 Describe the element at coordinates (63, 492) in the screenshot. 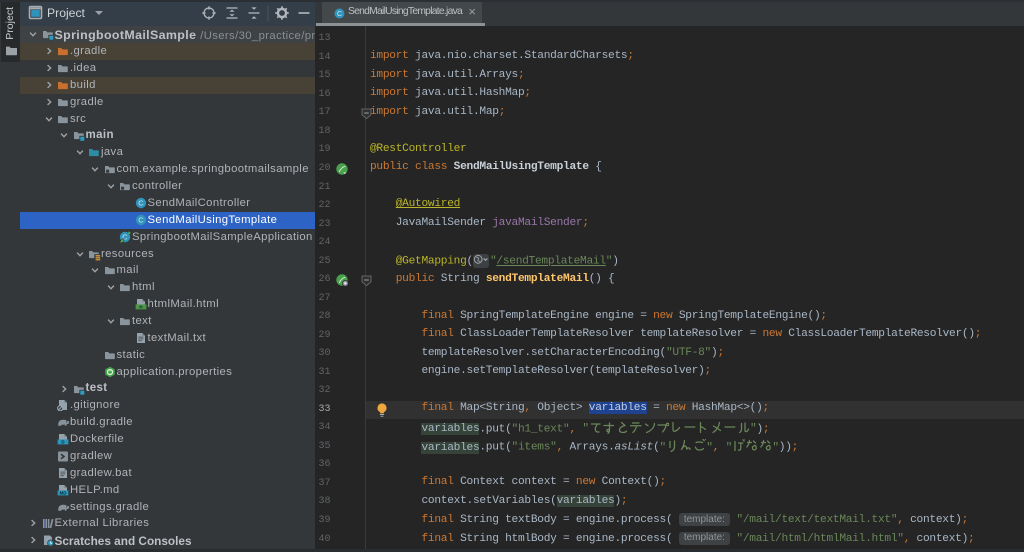

I see `svg-text: MD` at that location.